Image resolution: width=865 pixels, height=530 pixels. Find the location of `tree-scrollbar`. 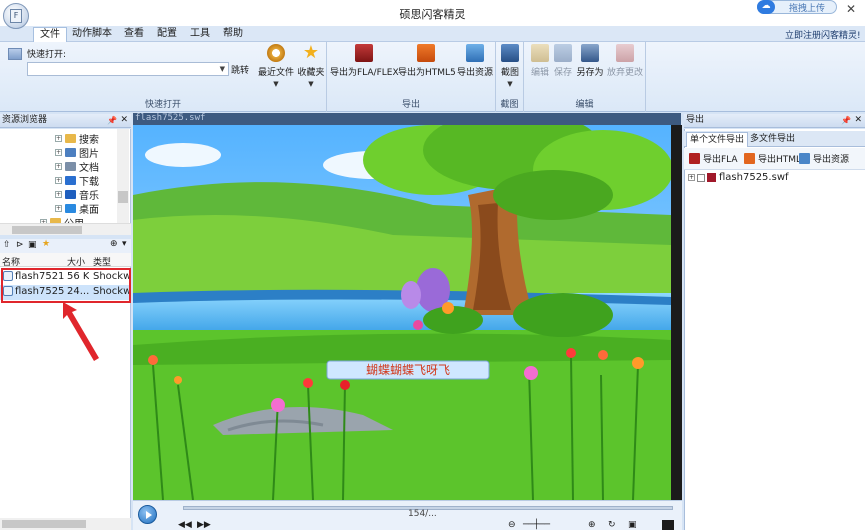

tree-scrollbar is located at coordinates (123, 176).